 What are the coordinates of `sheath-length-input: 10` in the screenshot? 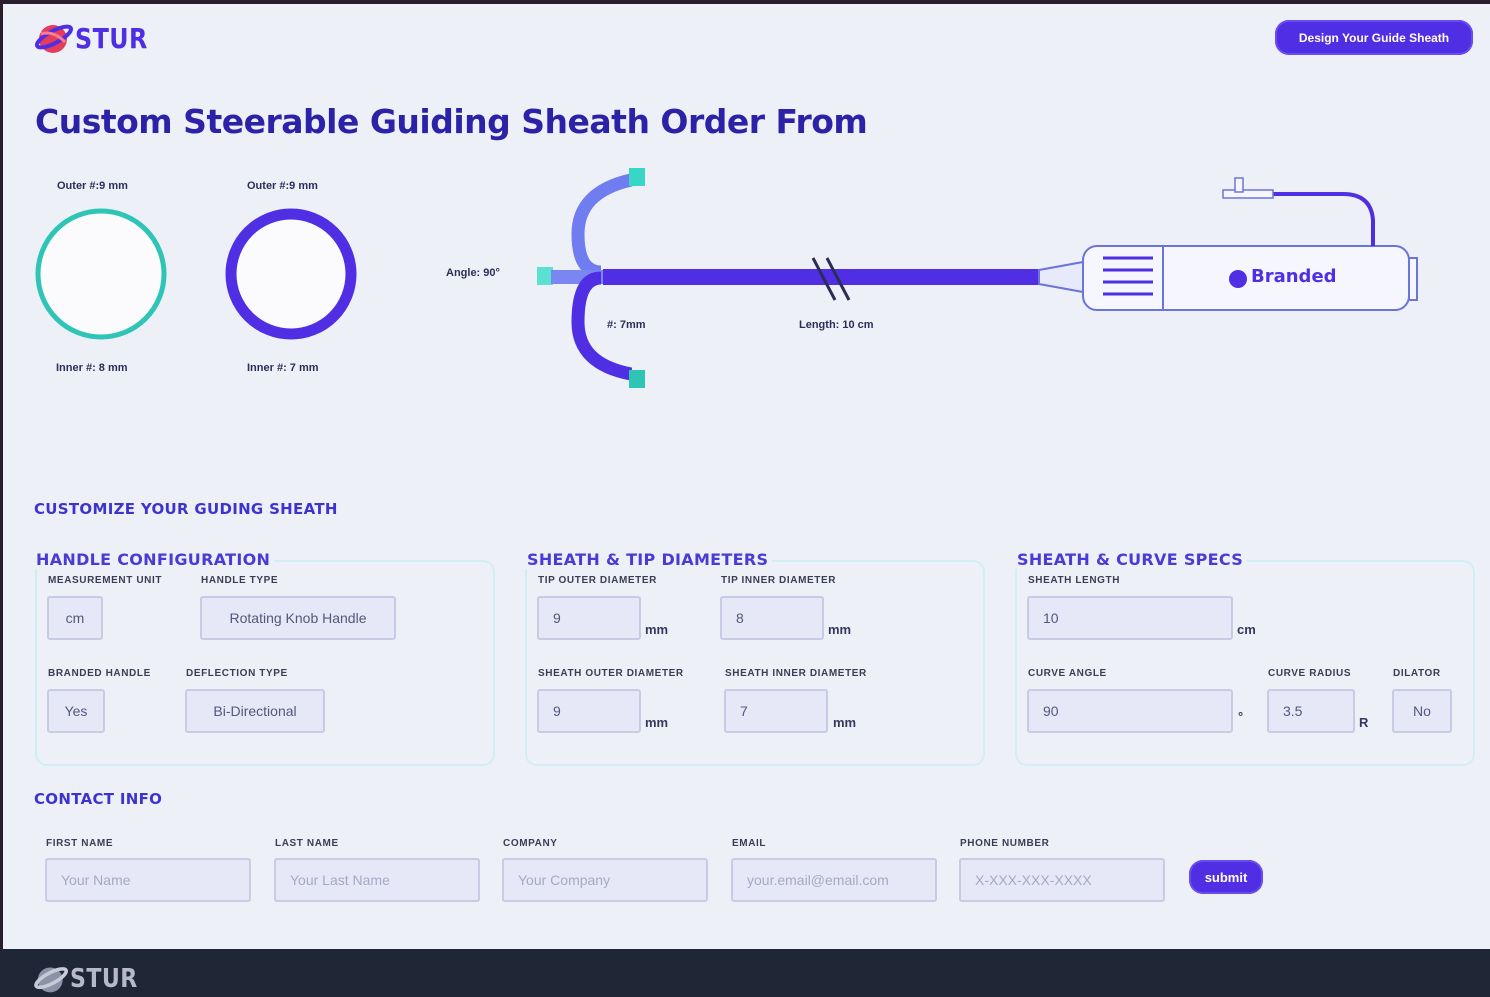 It's located at (1130, 618).